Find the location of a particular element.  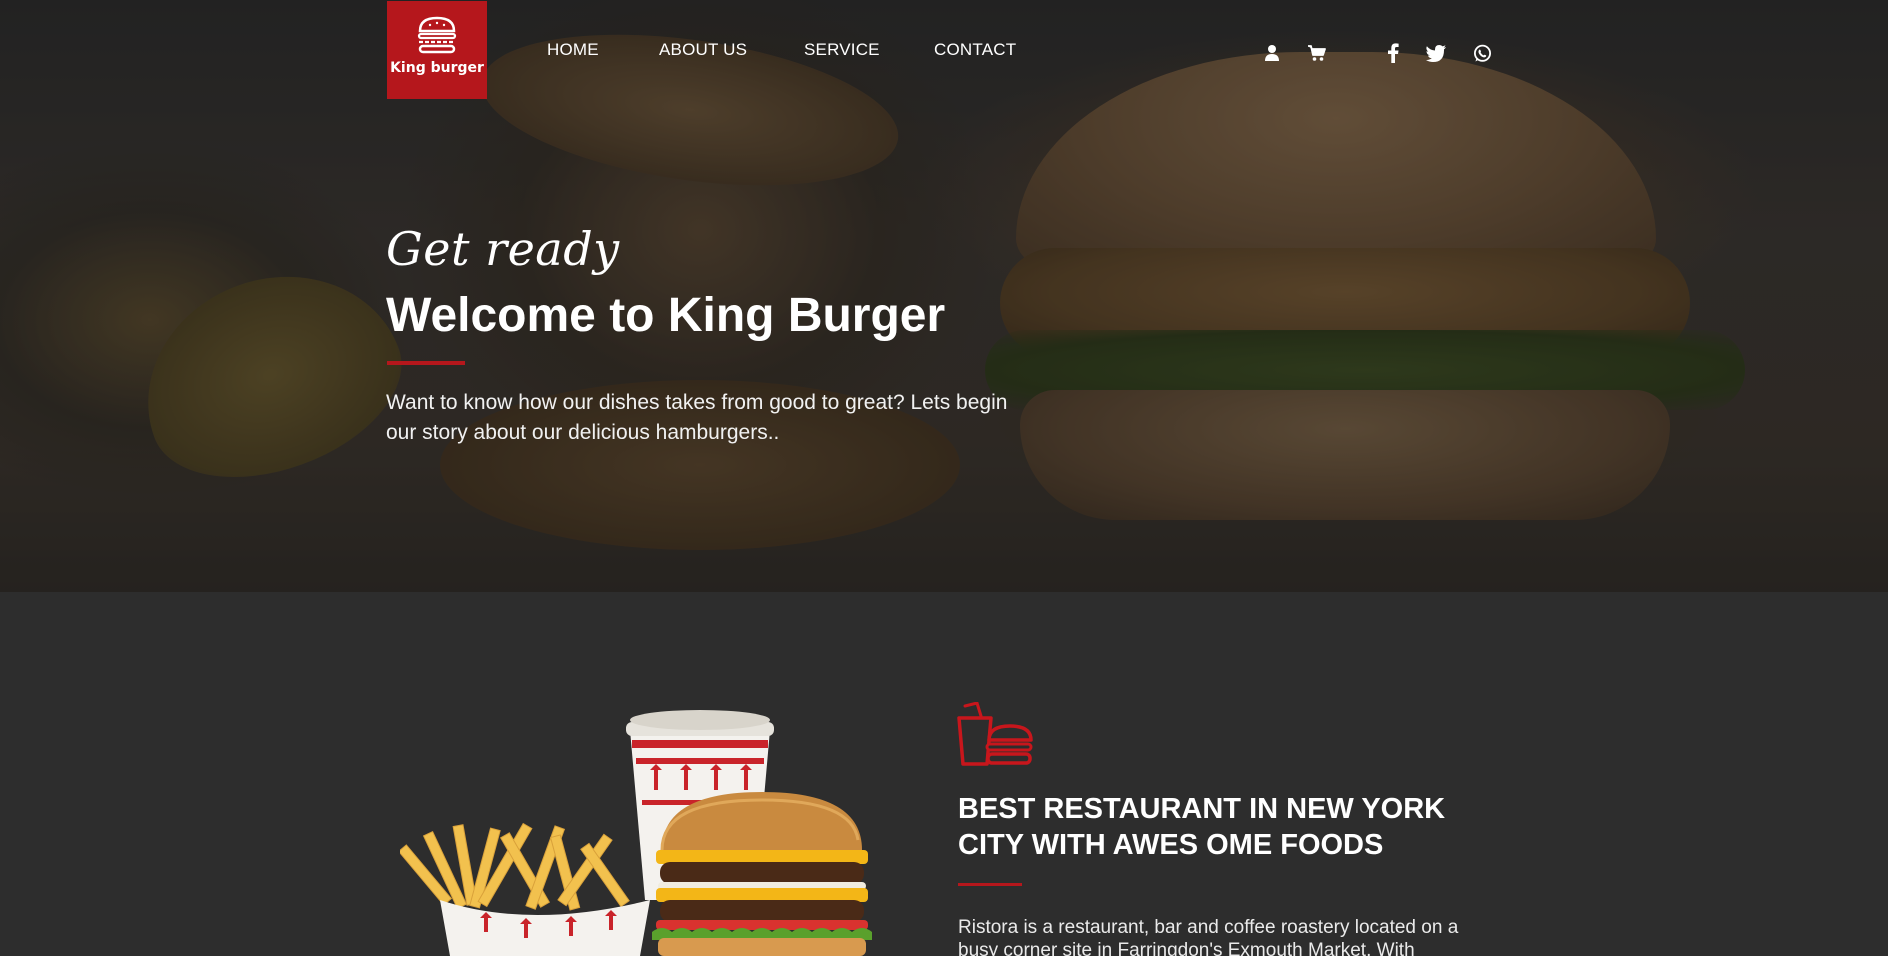

brand-name: King burger is located at coordinates (437, 68).